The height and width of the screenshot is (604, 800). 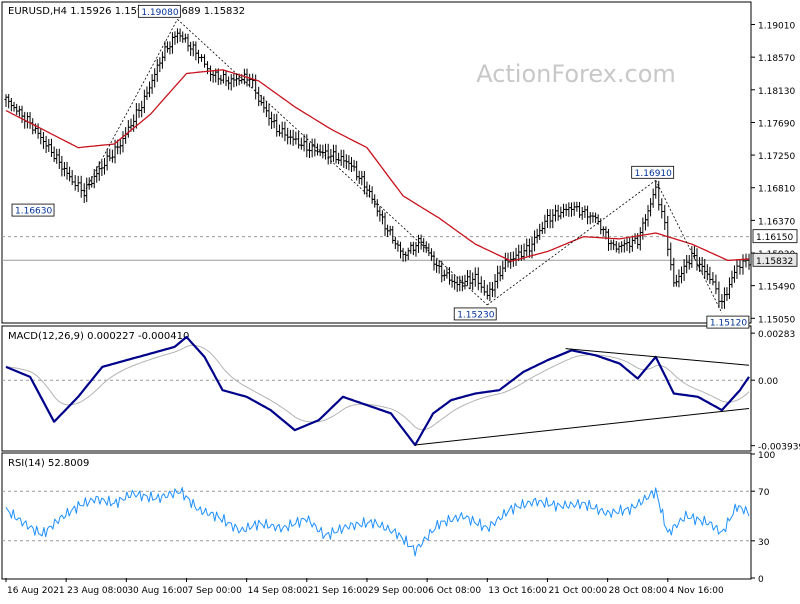 What do you see at coordinates (98, 336) in the screenshot?
I see `macd-panel-label: MACD(12,26,9) 0.000227 -0.000410` at bounding box center [98, 336].